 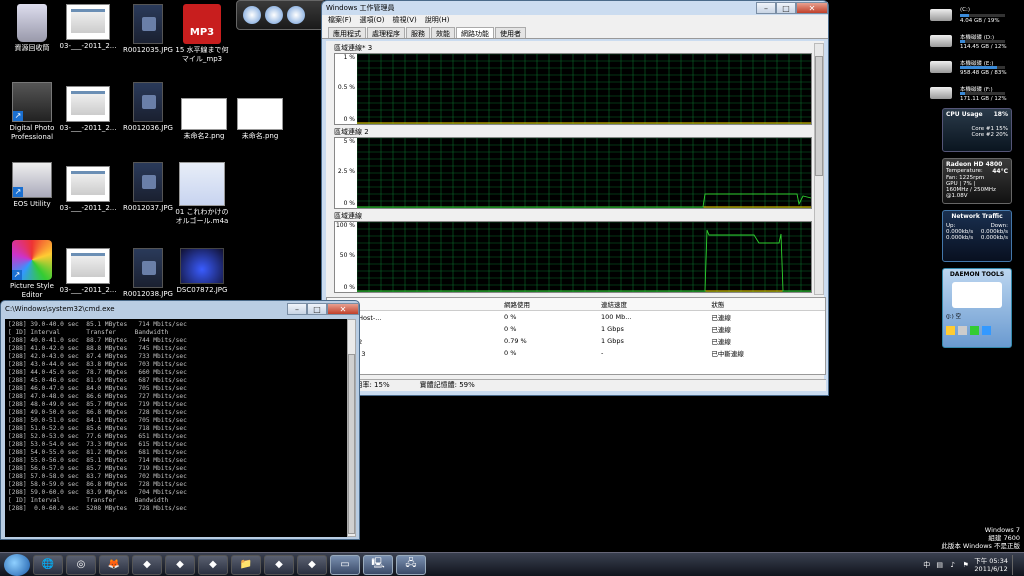 I want to click on desktop-icon-label: 01 これわかけのオルゴール.m4a, so click(x=202, y=216).